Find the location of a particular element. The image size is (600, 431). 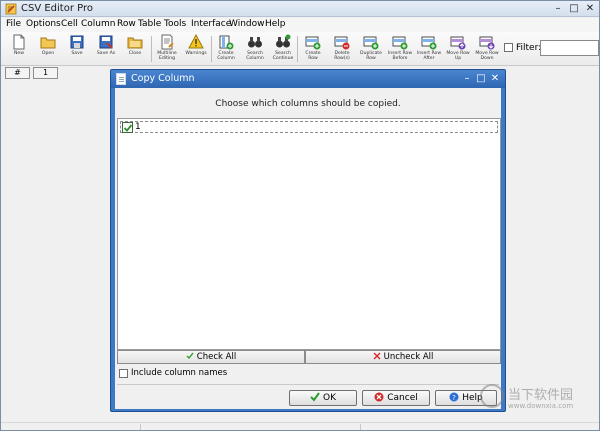

column-name: 1 is located at coordinates (138, 127).